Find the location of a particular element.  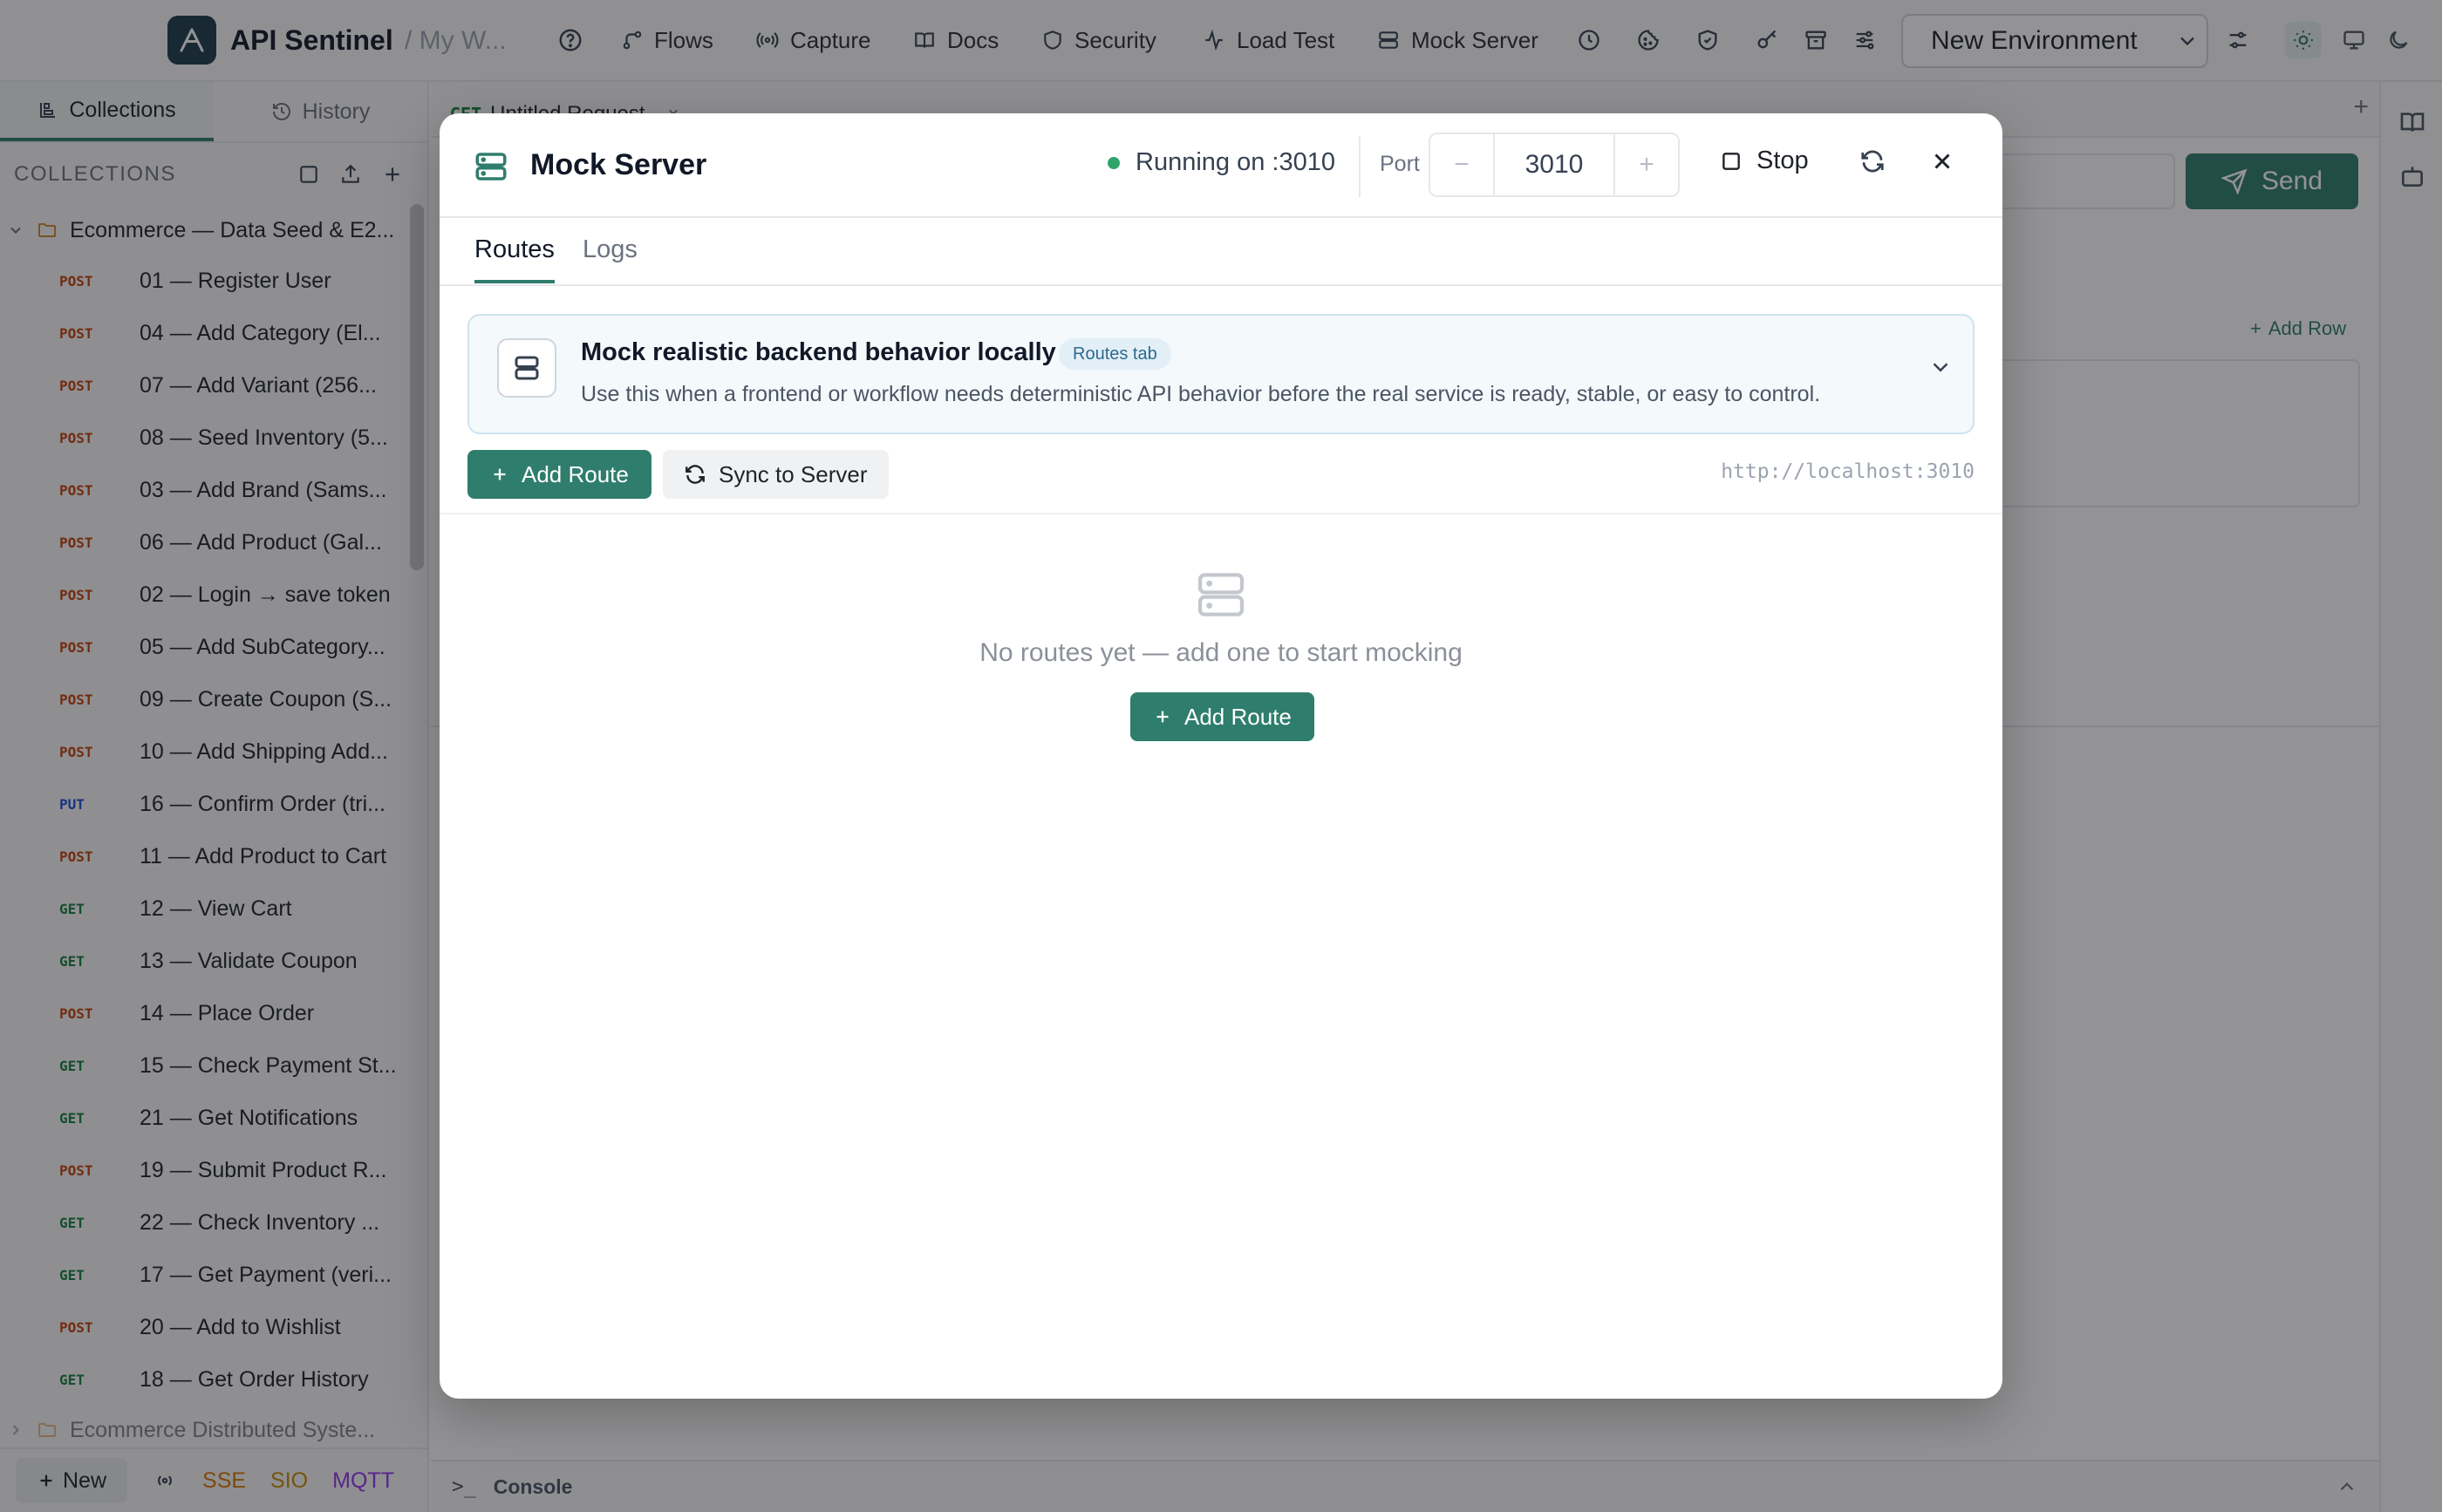

stop-label: Stop is located at coordinates (1782, 160).